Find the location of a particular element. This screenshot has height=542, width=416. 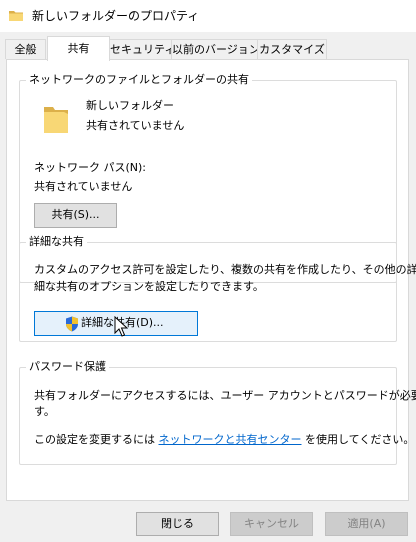

tab-general: 全般 is located at coordinates (25, 49).